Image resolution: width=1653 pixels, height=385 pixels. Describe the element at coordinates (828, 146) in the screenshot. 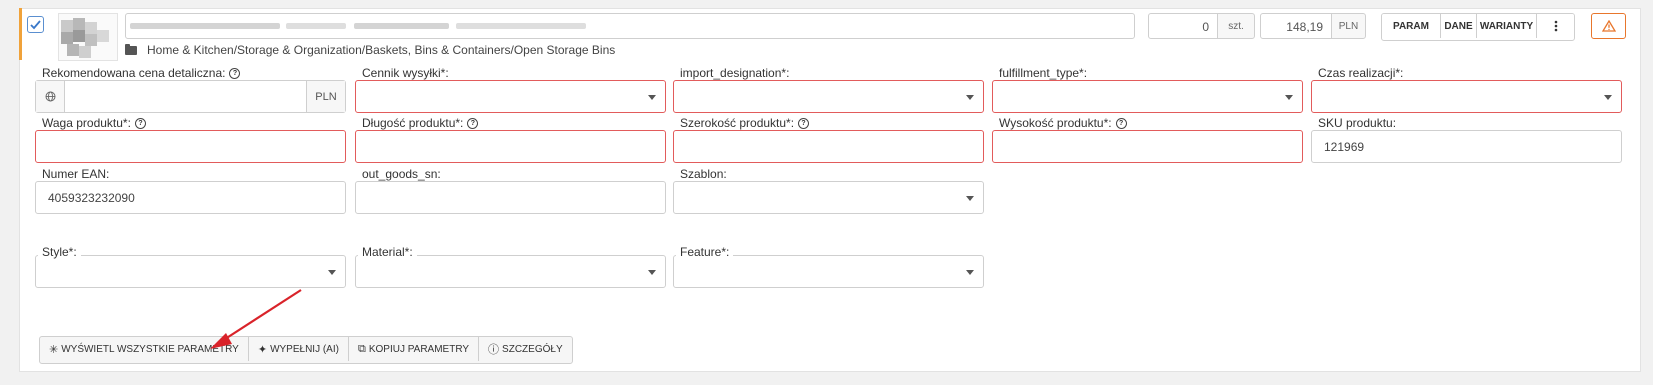

I see `szerokosc-produktu-input` at that location.